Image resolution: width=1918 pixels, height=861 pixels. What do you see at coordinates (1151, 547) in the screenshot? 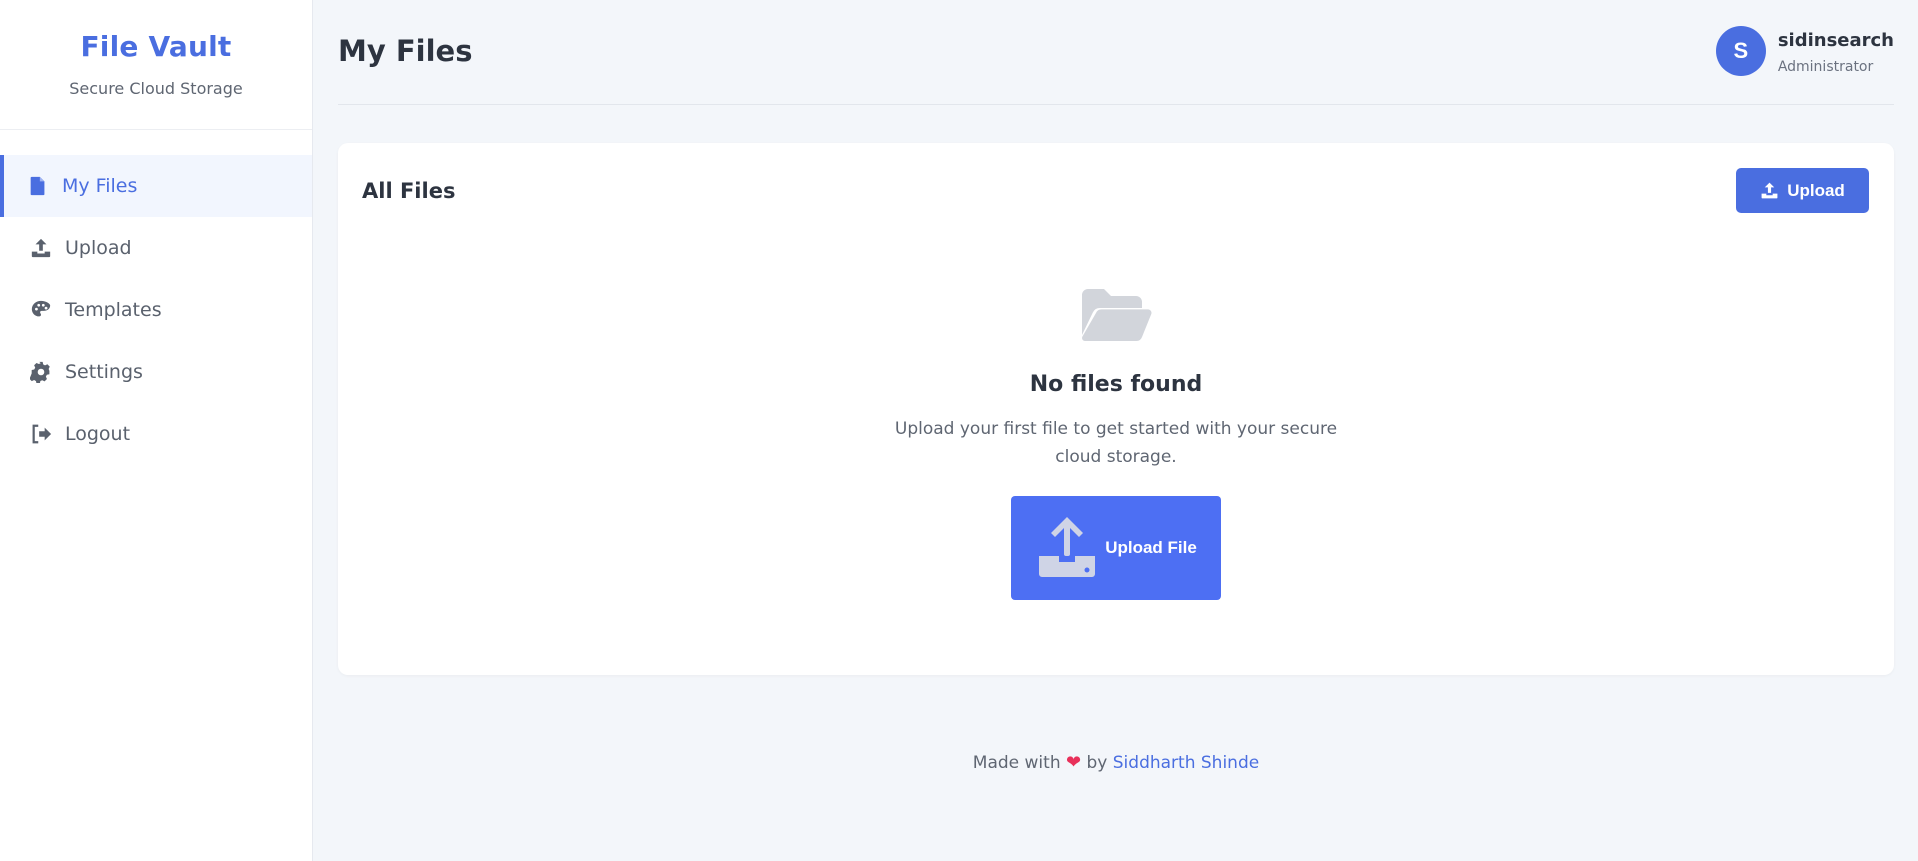
I see `upload-file-button-label: Upload File` at bounding box center [1151, 547].